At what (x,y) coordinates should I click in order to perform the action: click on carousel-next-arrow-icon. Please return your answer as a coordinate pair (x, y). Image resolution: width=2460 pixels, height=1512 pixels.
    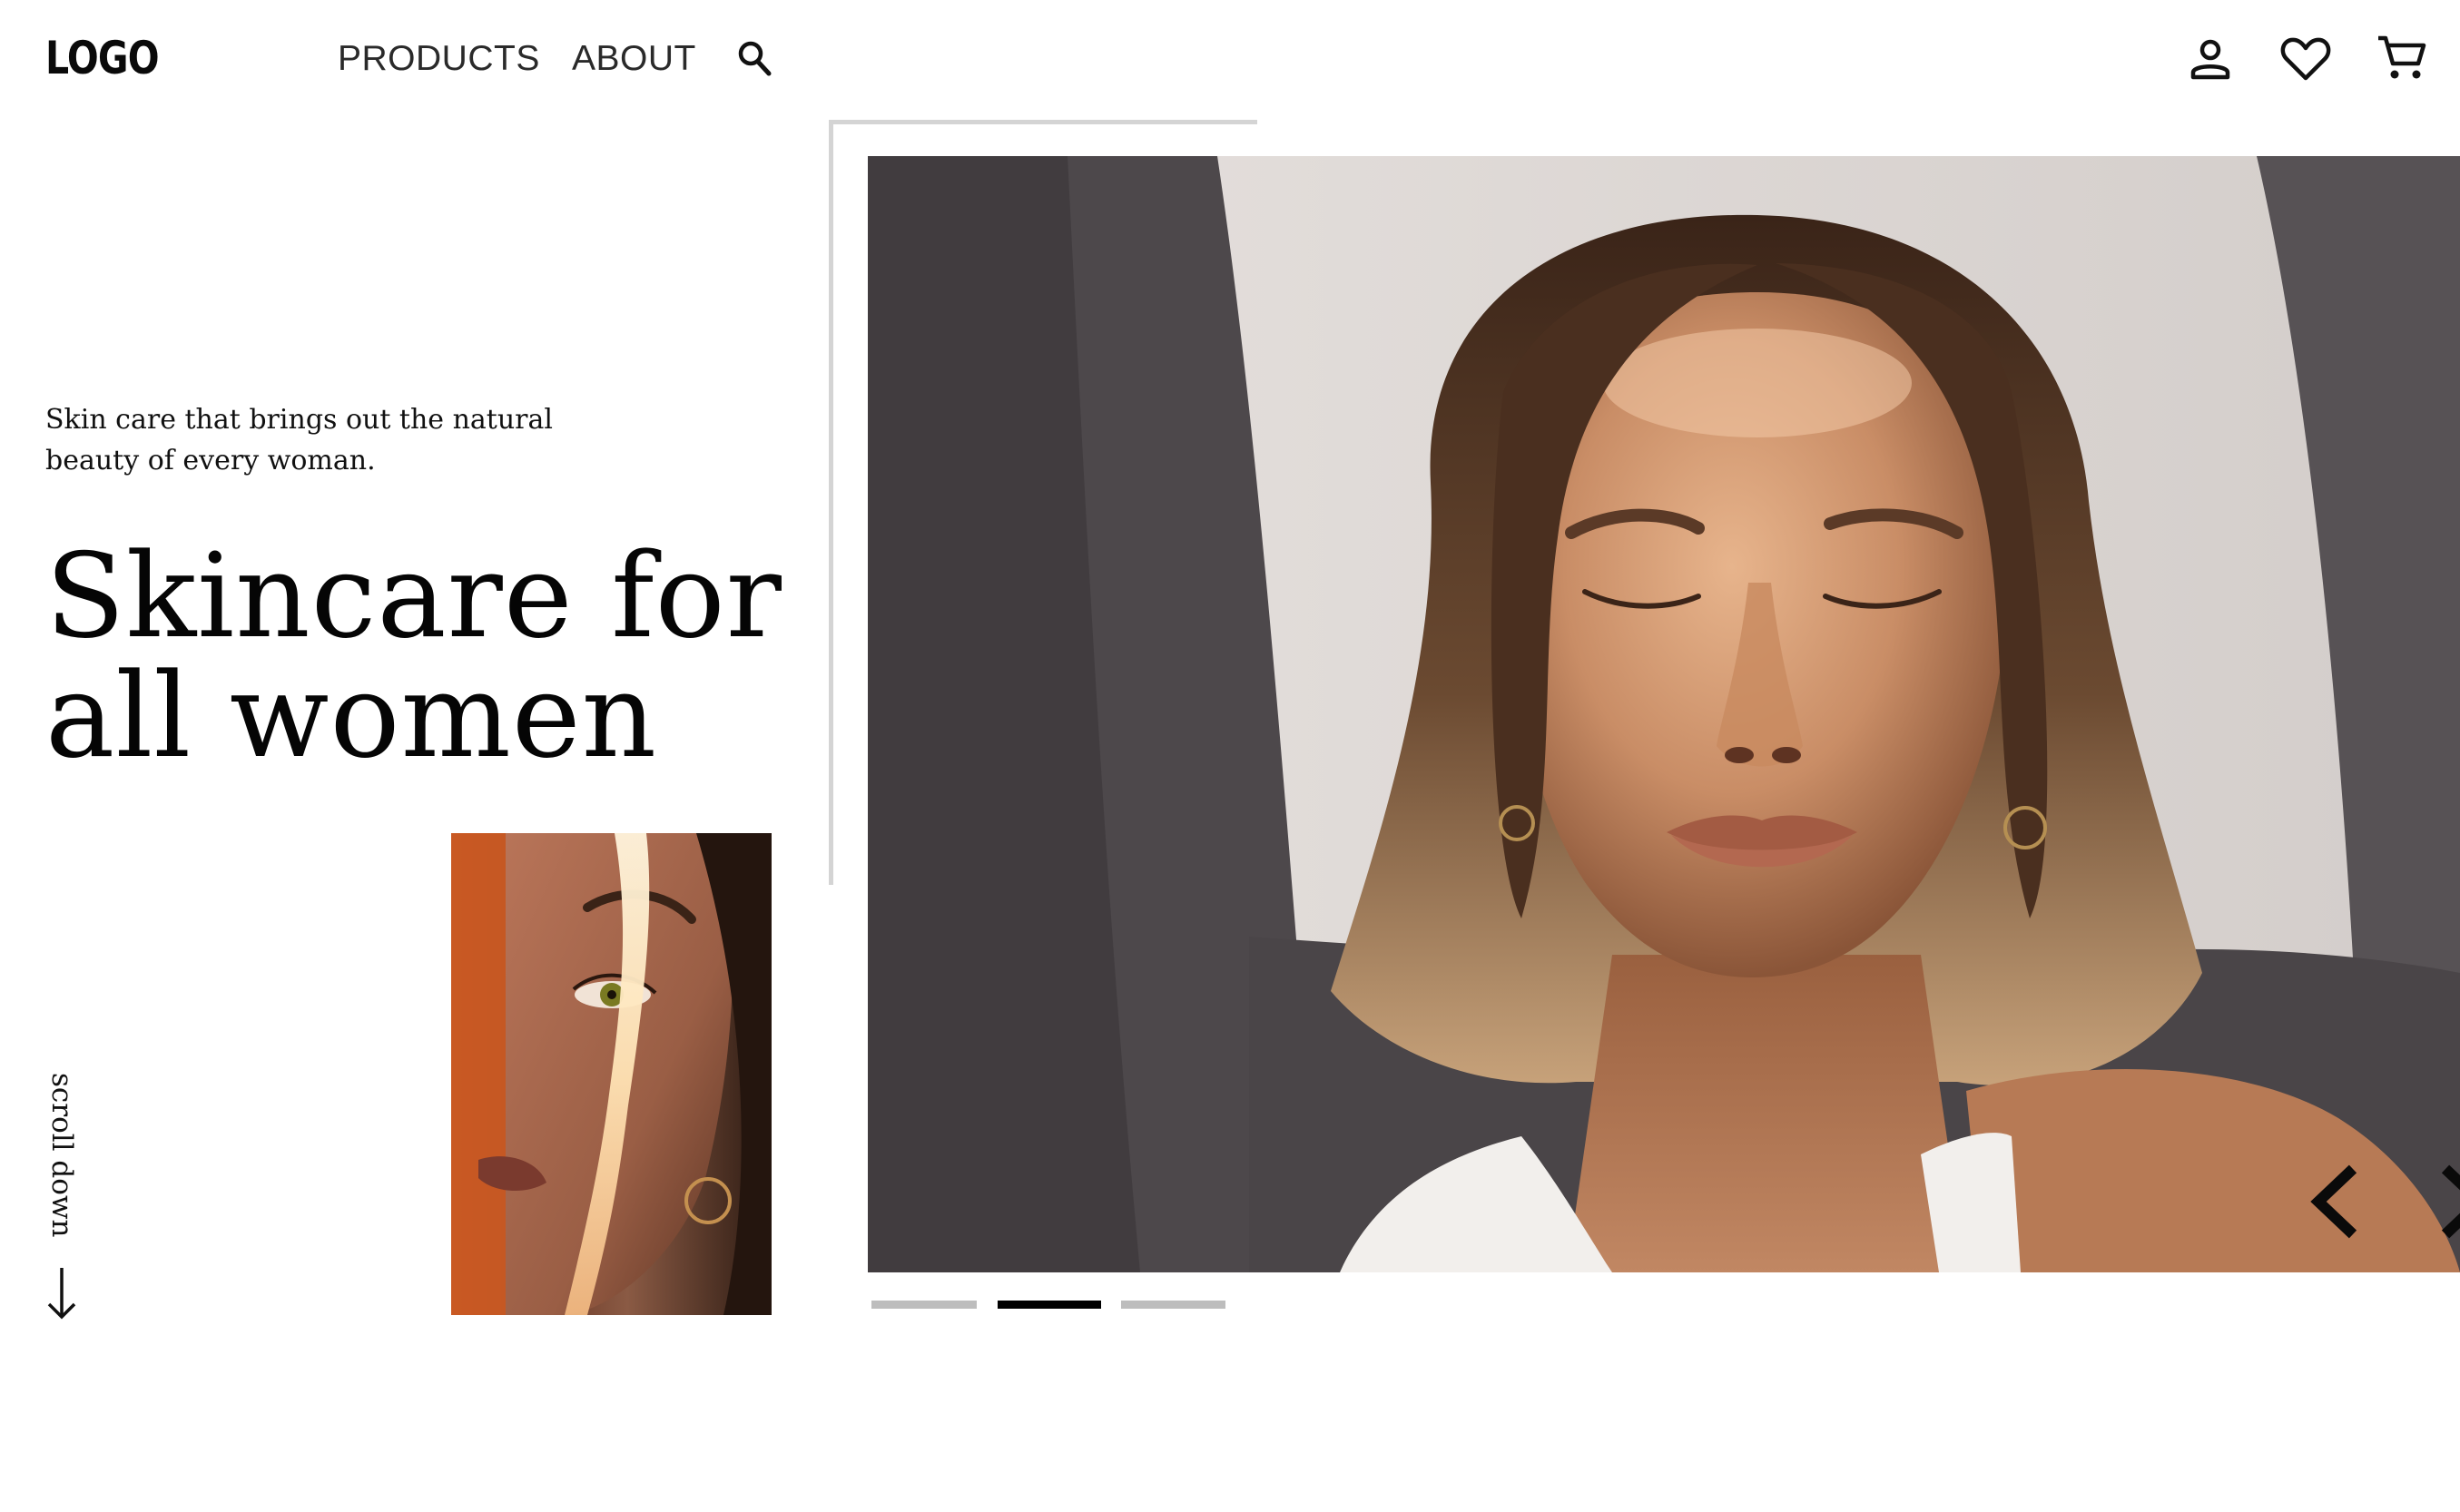
    Looking at the image, I should click on (2449, 1203).